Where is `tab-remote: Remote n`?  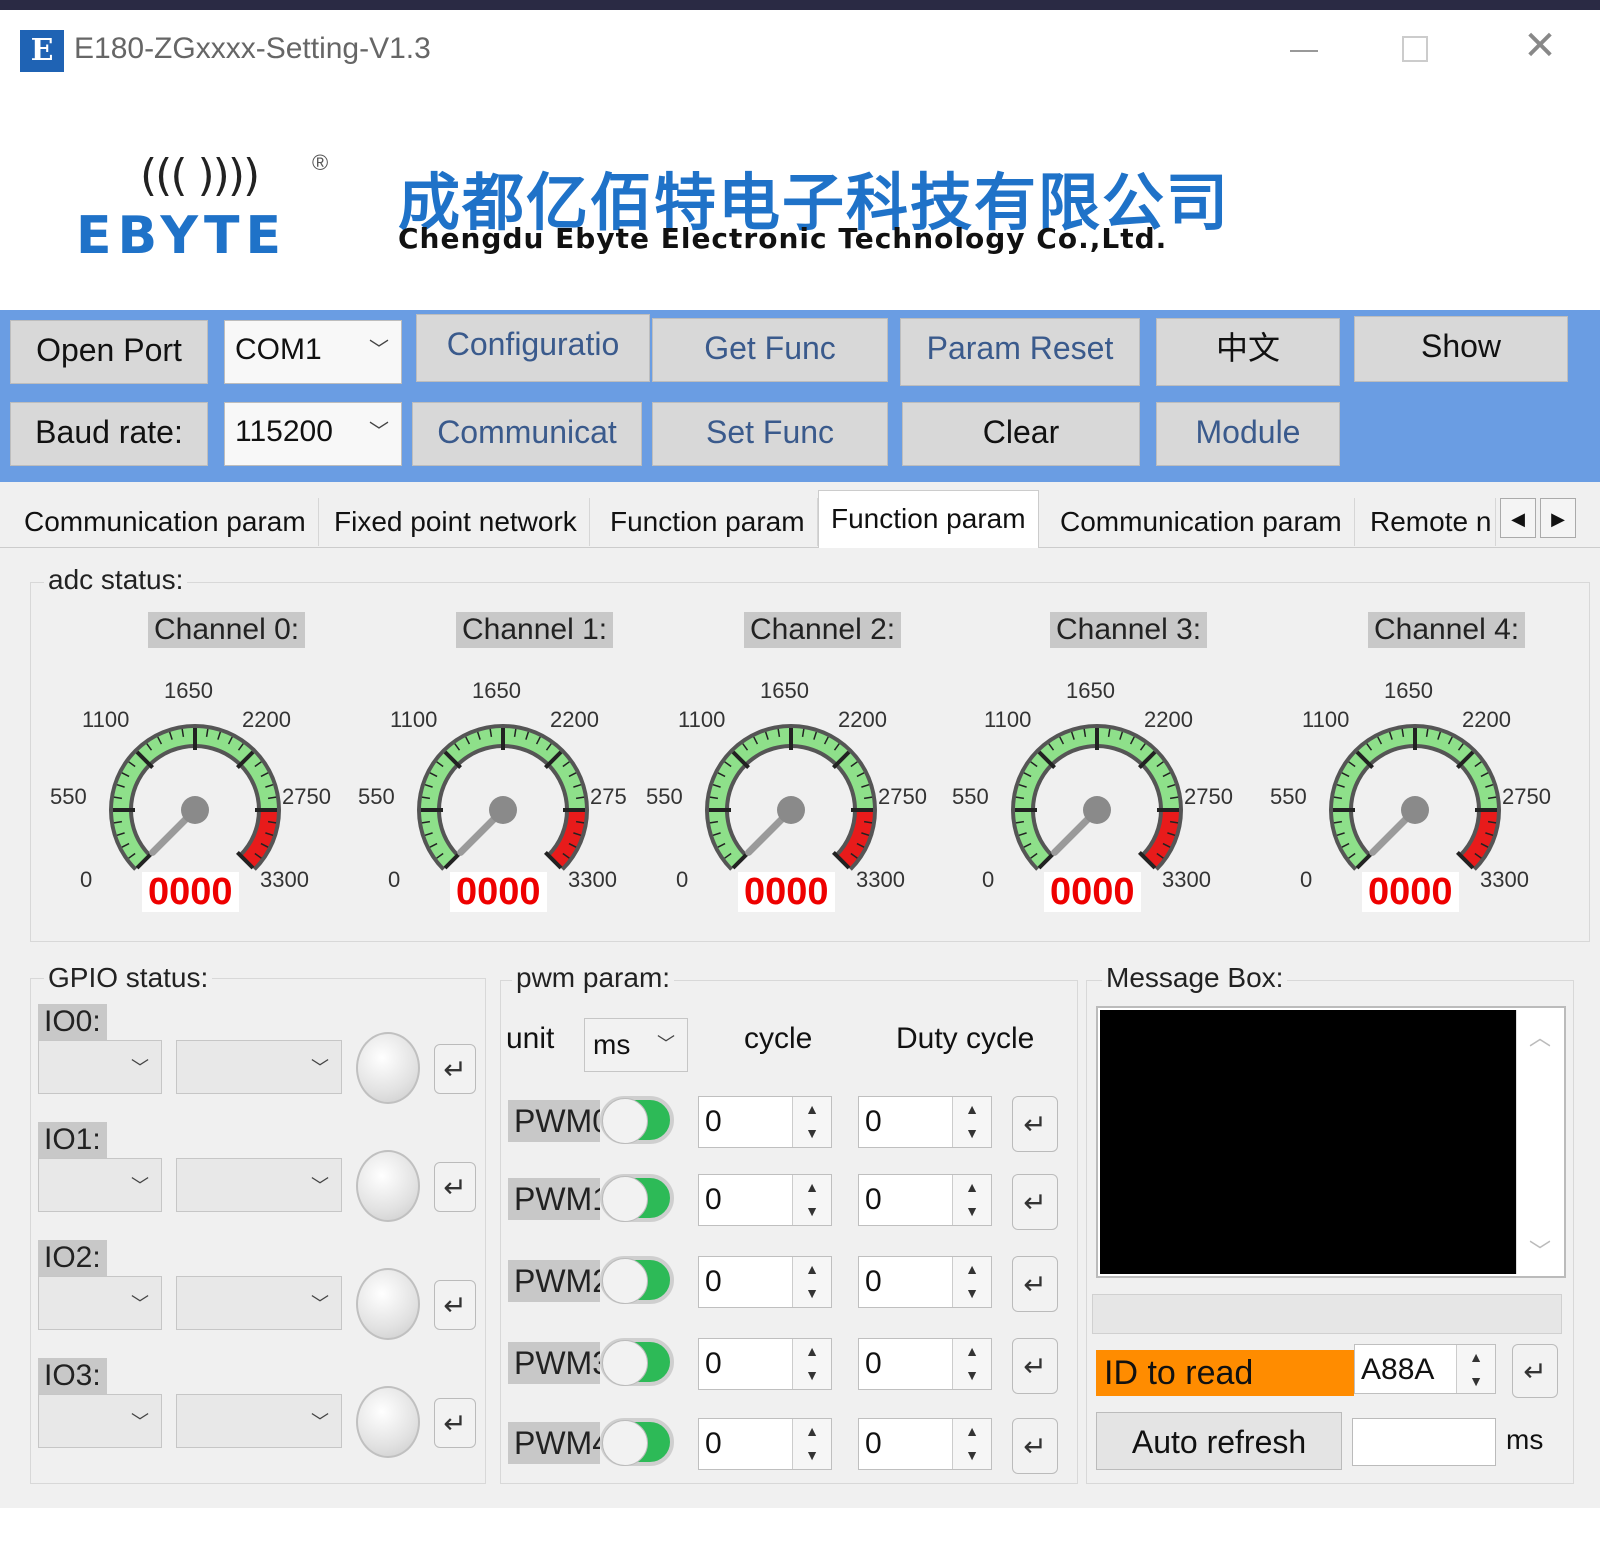 tab-remote: Remote n is located at coordinates (1427, 522).